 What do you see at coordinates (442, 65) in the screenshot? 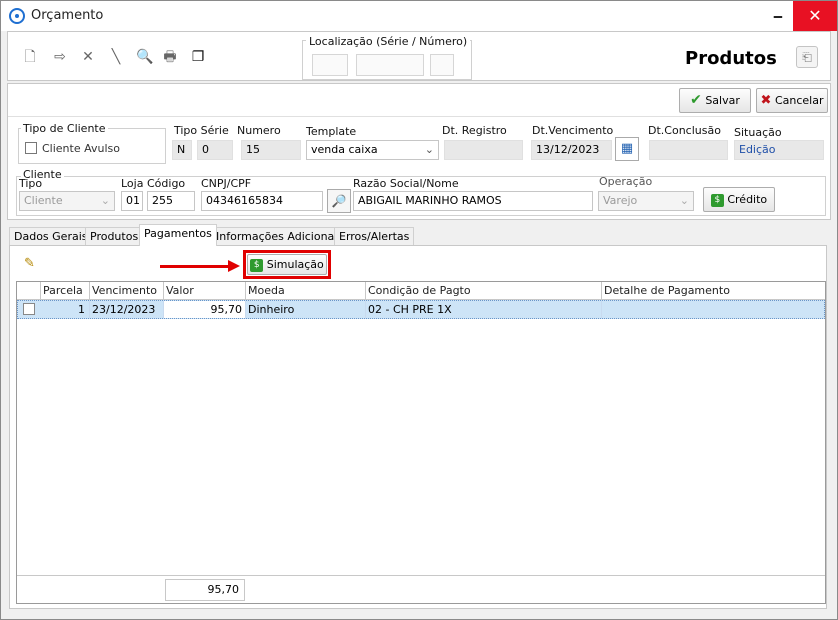
I see `localizacao-search-button` at bounding box center [442, 65].